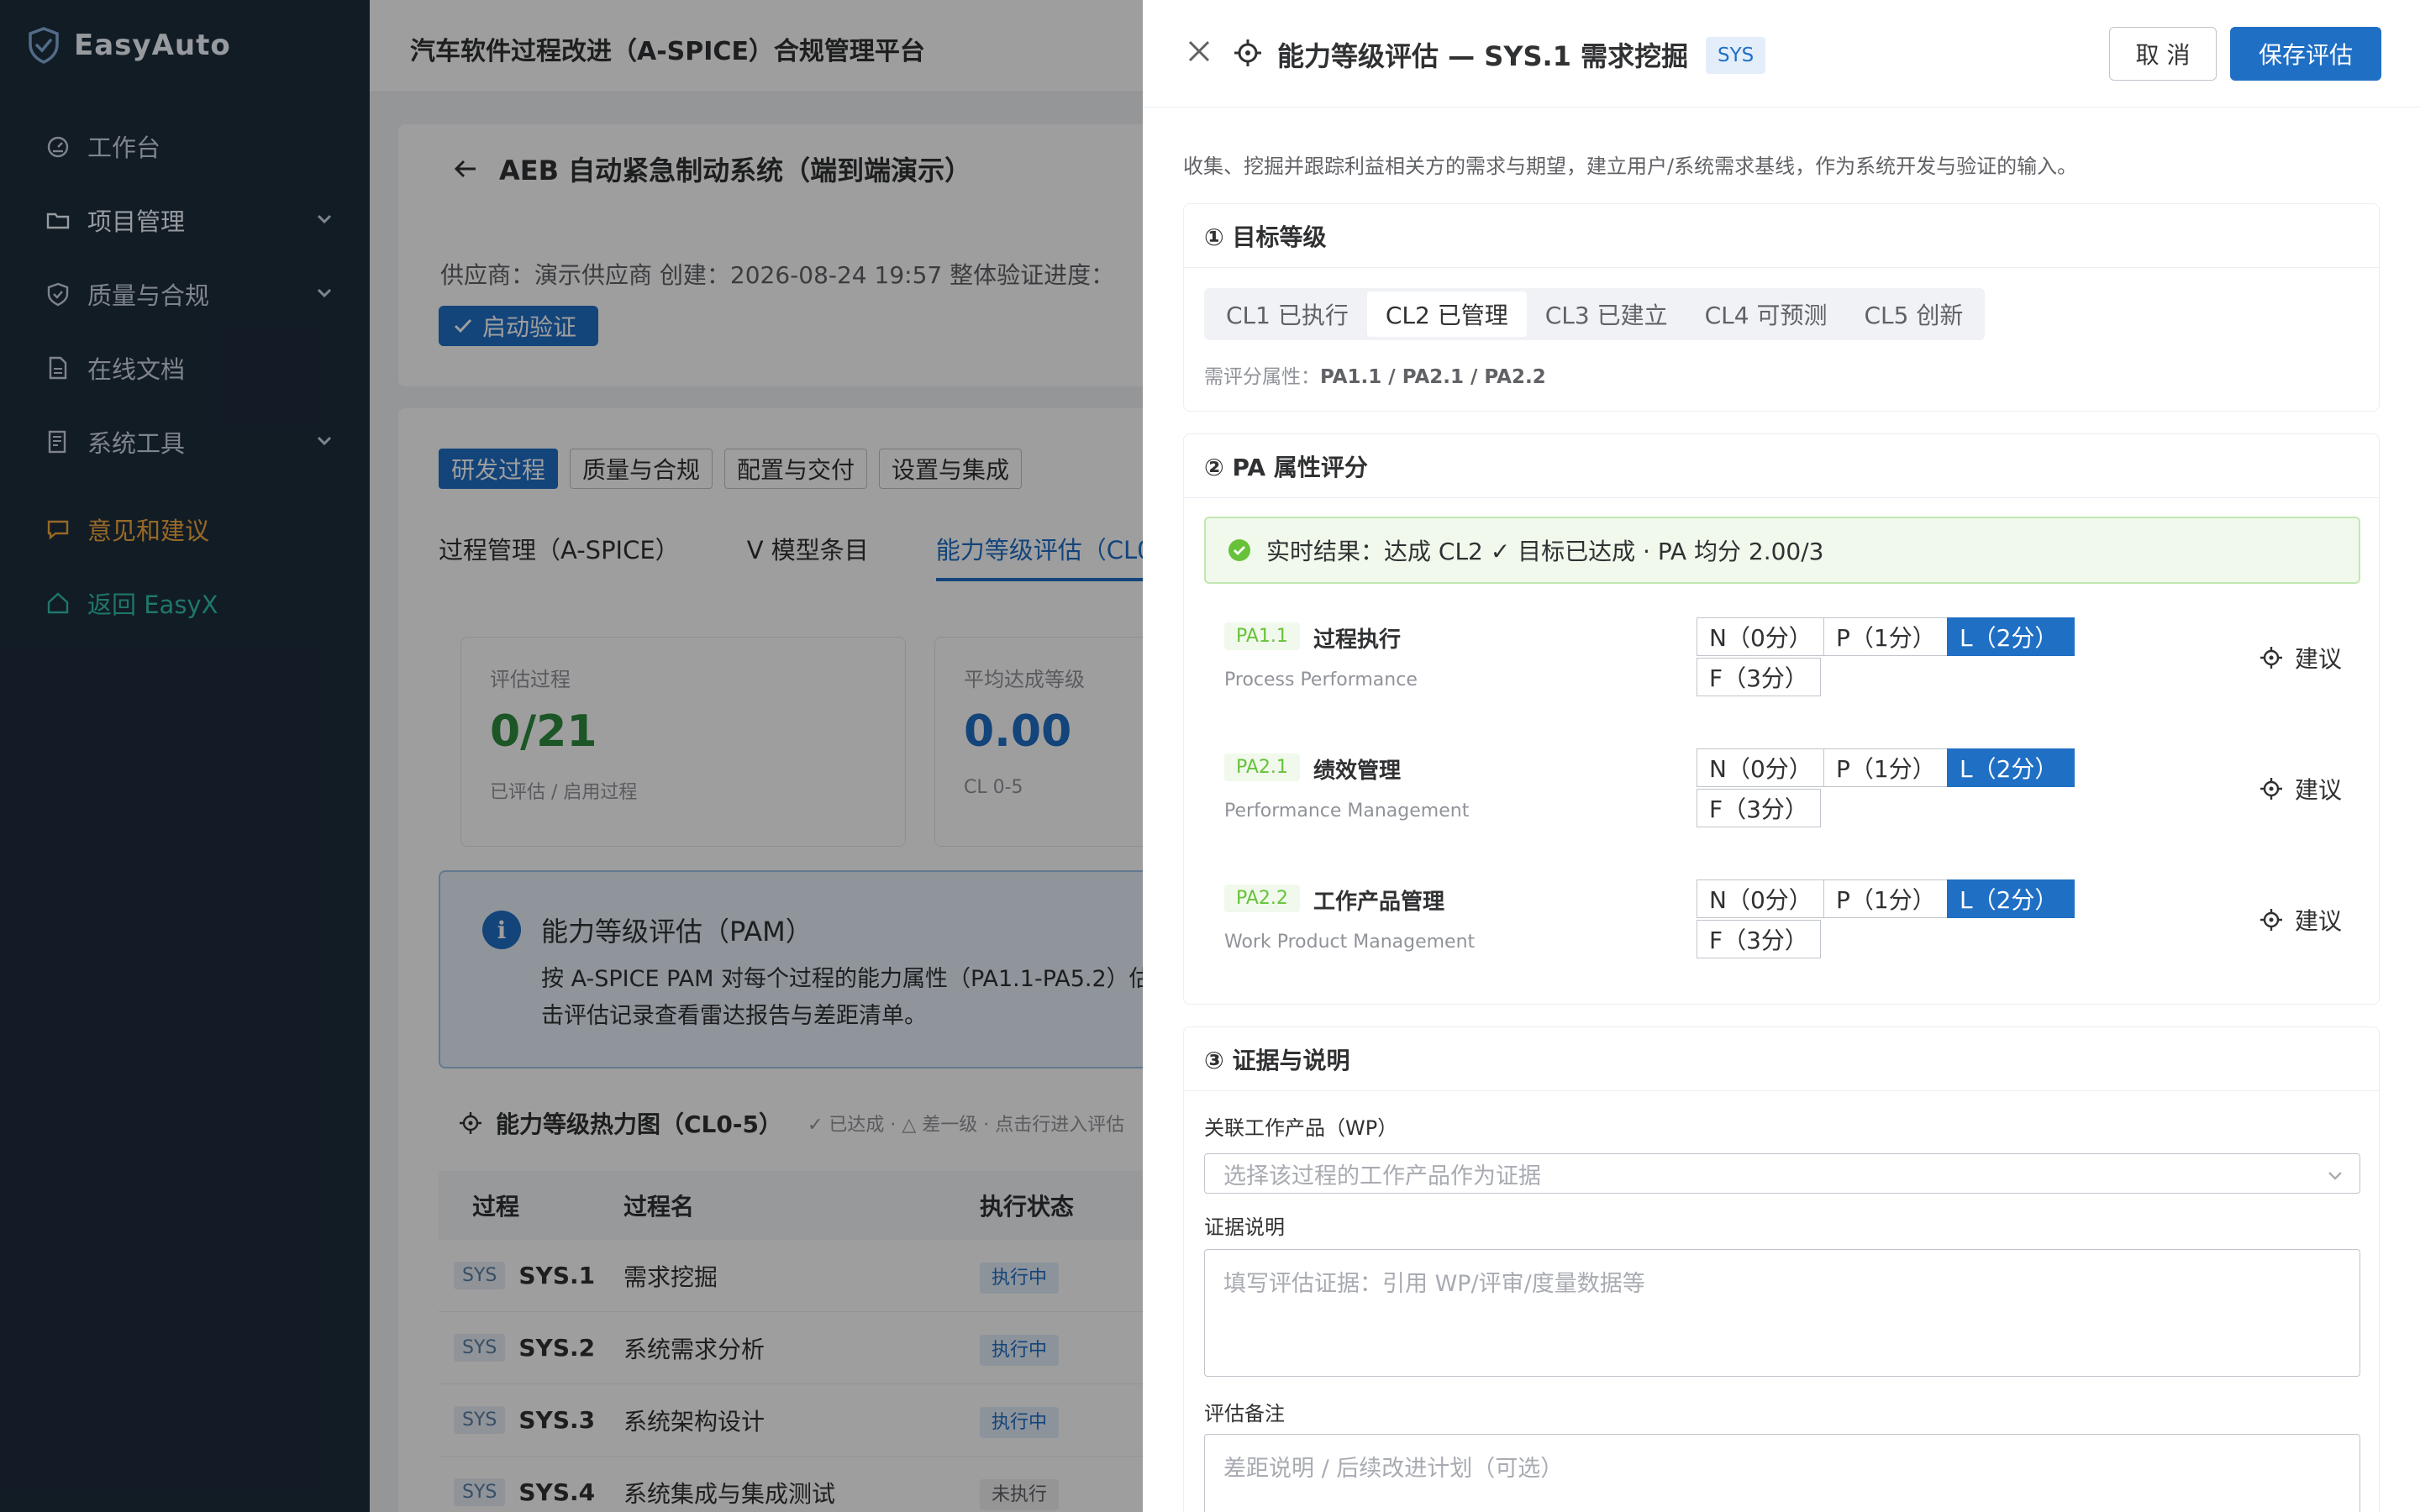 The height and width of the screenshot is (1512, 2420). I want to click on app-logo: EasyAuto, so click(129, 45).